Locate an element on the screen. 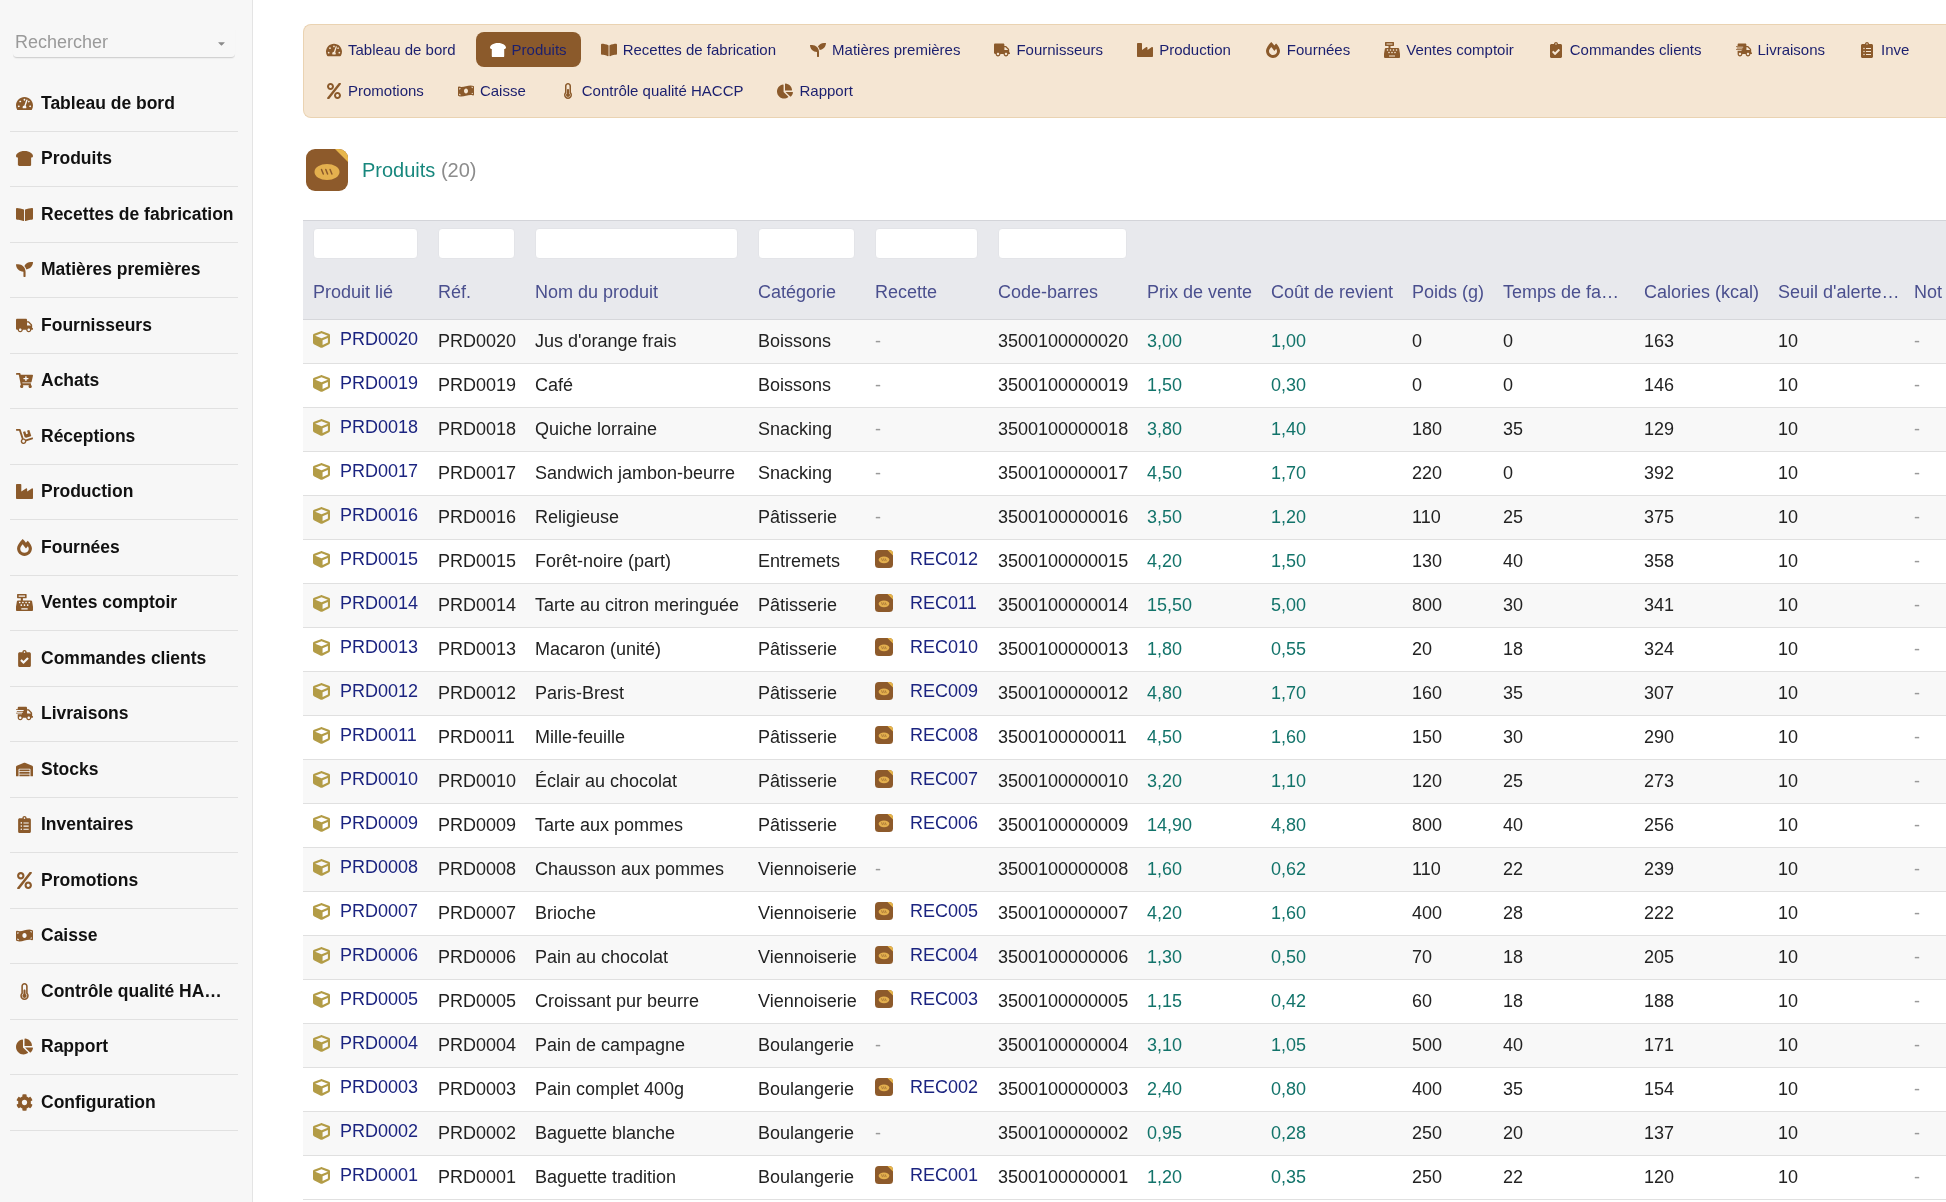  product-link: PRD0014 is located at coordinates (379, 603).